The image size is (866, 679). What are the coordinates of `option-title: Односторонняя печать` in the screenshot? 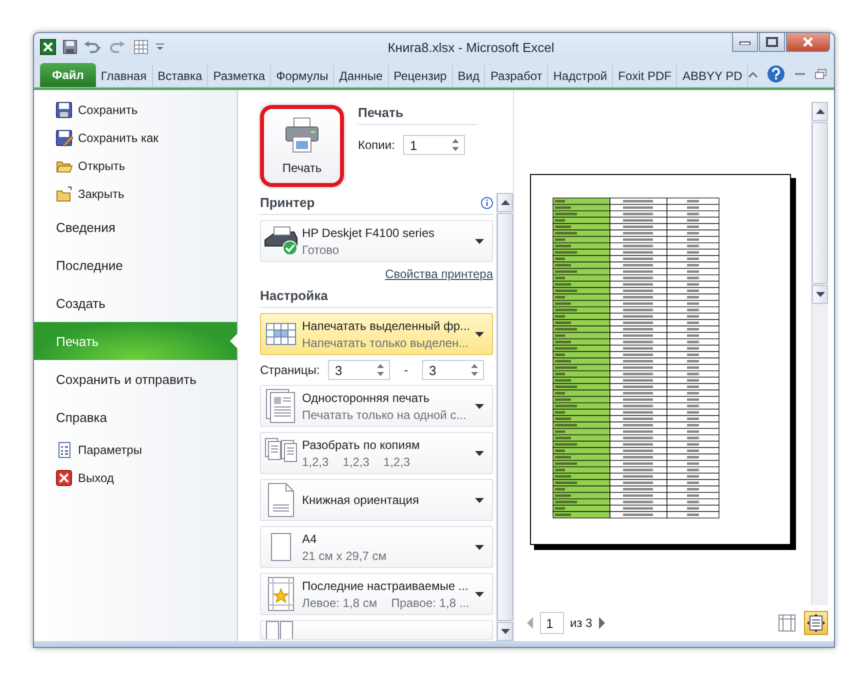 It's located at (366, 397).